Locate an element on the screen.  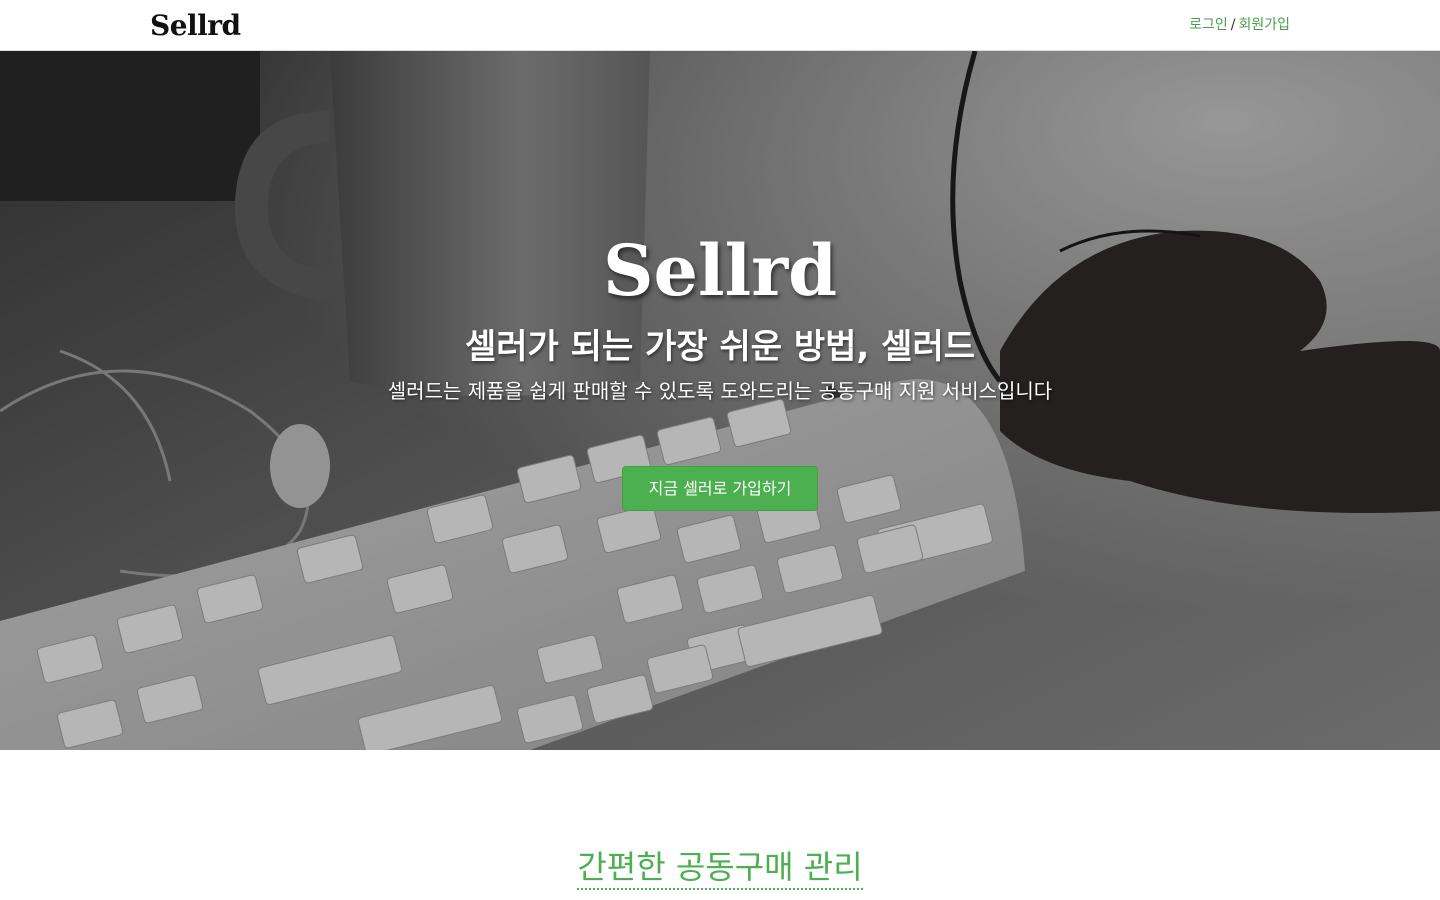
logo: Sellrd is located at coordinates (195, 26).